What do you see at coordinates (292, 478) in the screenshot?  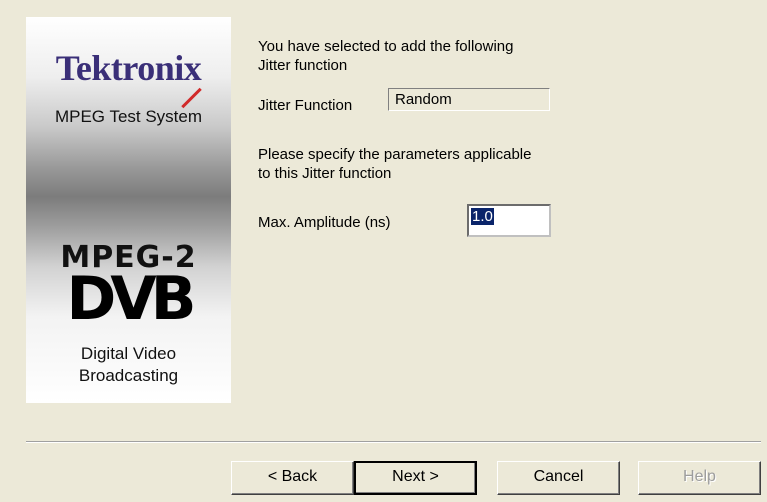 I see `back-button: < Back` at bounding box center [292, 478].